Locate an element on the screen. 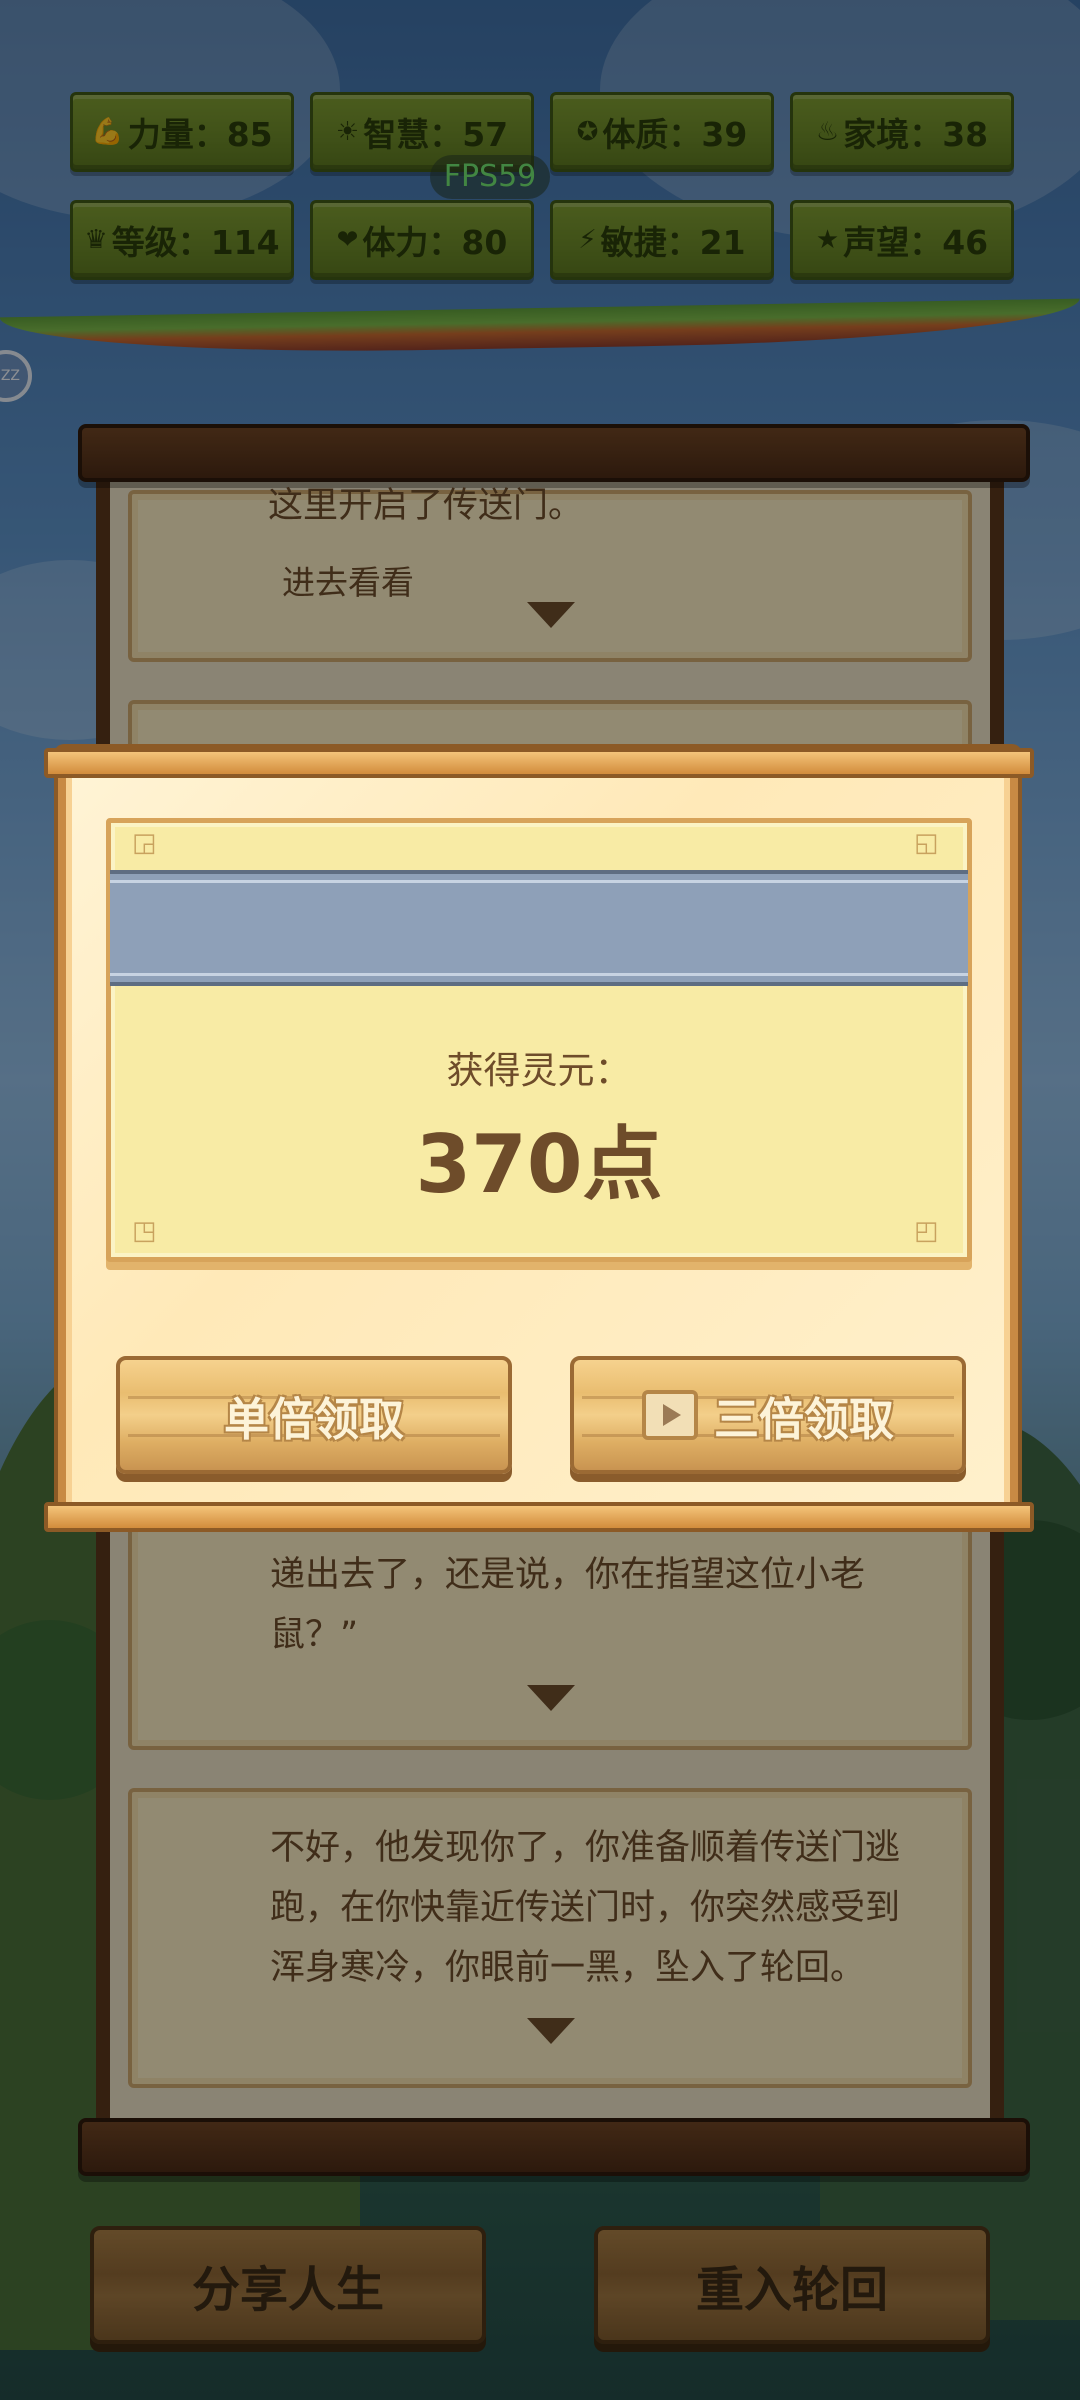  dialog-bottom-trim is located at coordinates (539, 1517).